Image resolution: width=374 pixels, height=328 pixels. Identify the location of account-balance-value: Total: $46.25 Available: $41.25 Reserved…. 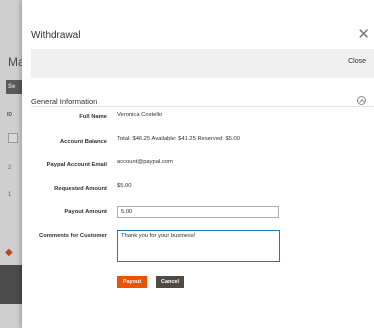
(179, 139).